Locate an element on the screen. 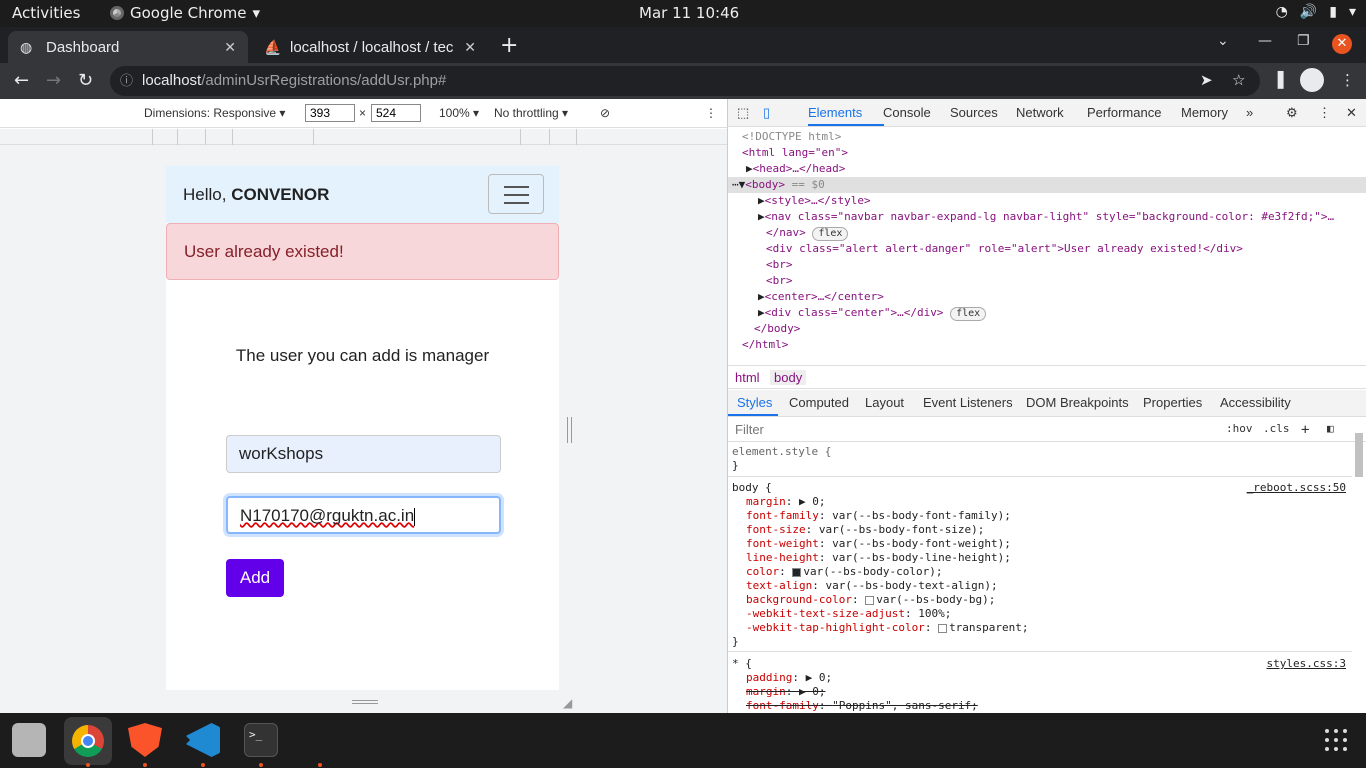  brave-icon is located at coordinates (145, 740).